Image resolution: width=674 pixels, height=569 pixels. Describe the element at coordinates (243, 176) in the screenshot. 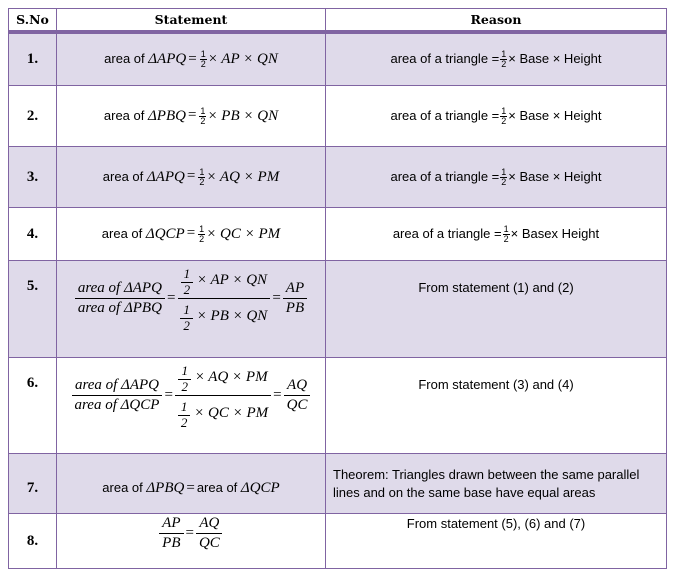

I see `product-terms: × AQ × PM` at that location.